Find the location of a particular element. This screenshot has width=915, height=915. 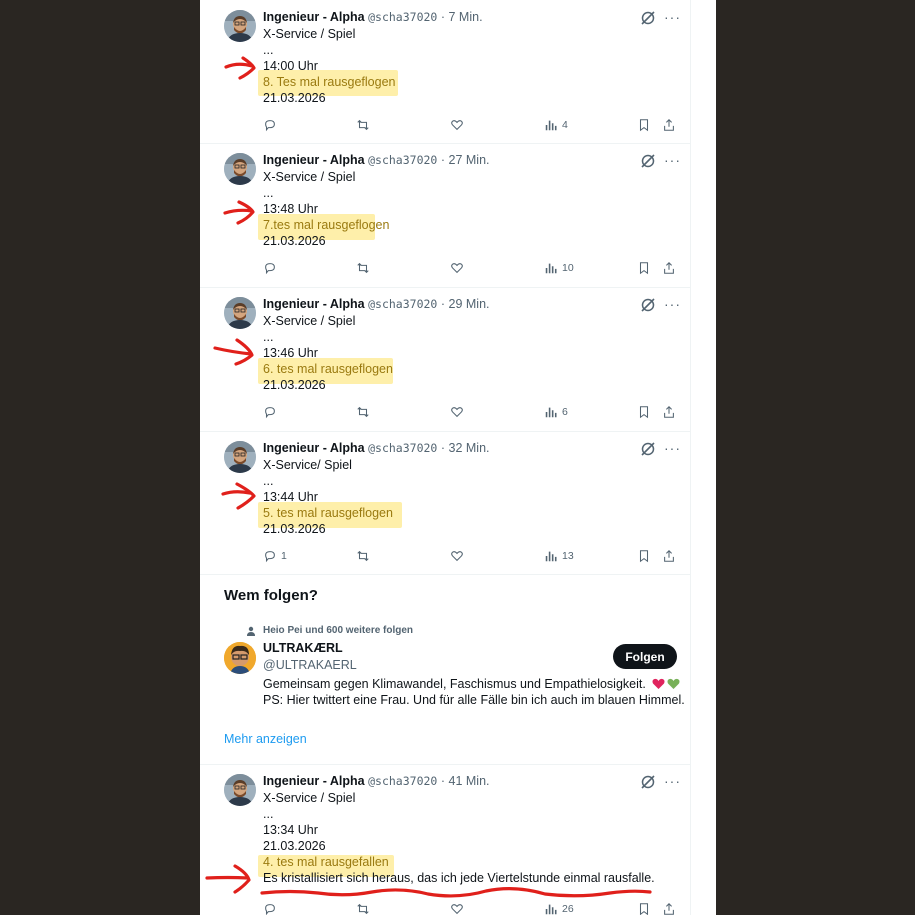

views-button: 26 is located at coordinates (559, 908).